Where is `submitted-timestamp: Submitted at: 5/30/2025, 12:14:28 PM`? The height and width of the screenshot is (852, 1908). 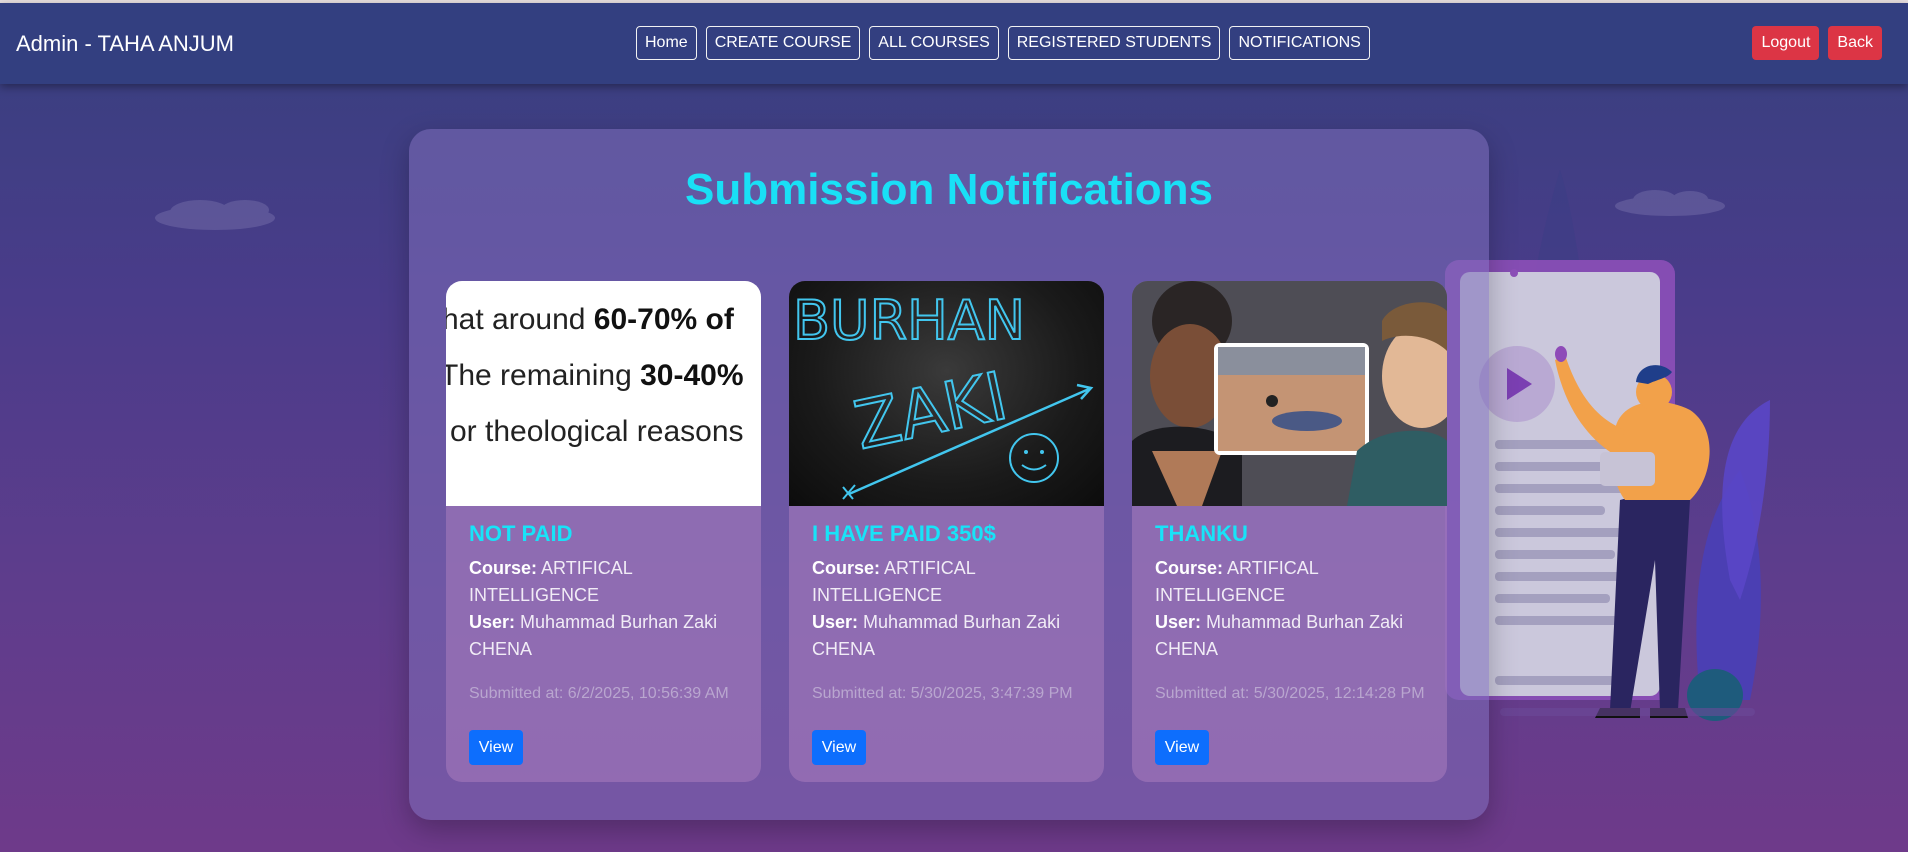
submitted-timestamp: Submitted at: 5/30/2025, 12:14:28 PM is located at coordinates (1290, 693).